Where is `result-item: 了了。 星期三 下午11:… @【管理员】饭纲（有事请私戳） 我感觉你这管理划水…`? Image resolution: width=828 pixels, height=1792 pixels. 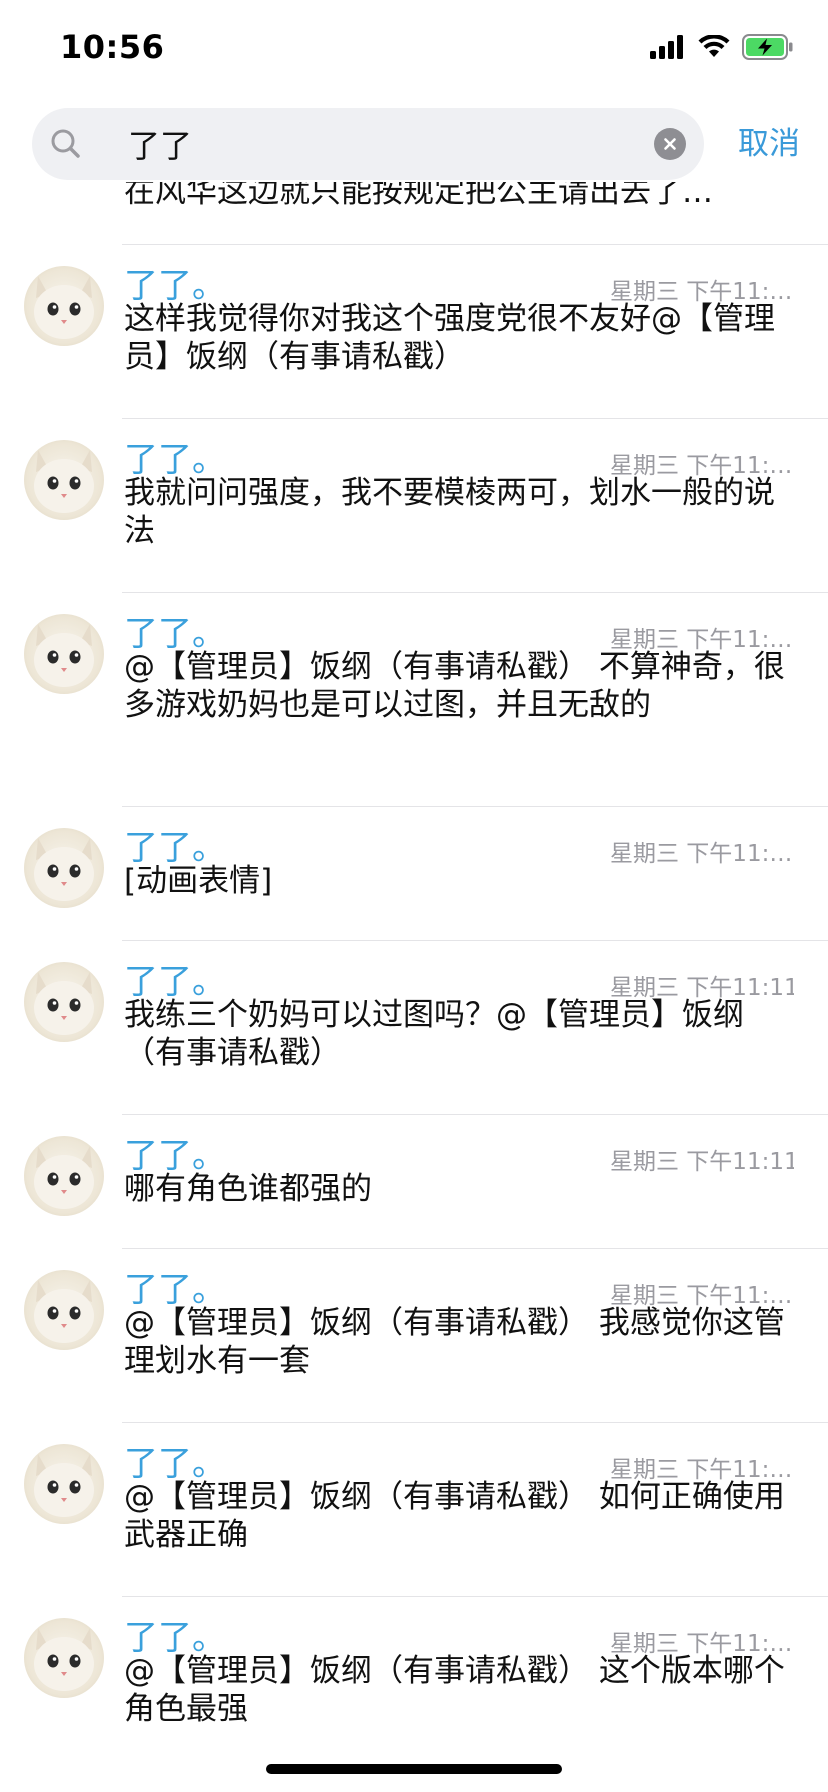 result-item: 了了。 星期三 下午11:… @【管理员】饭纲（有事请私戳） 我感觉你这管理划水… is located at coordinates (414, 1335).